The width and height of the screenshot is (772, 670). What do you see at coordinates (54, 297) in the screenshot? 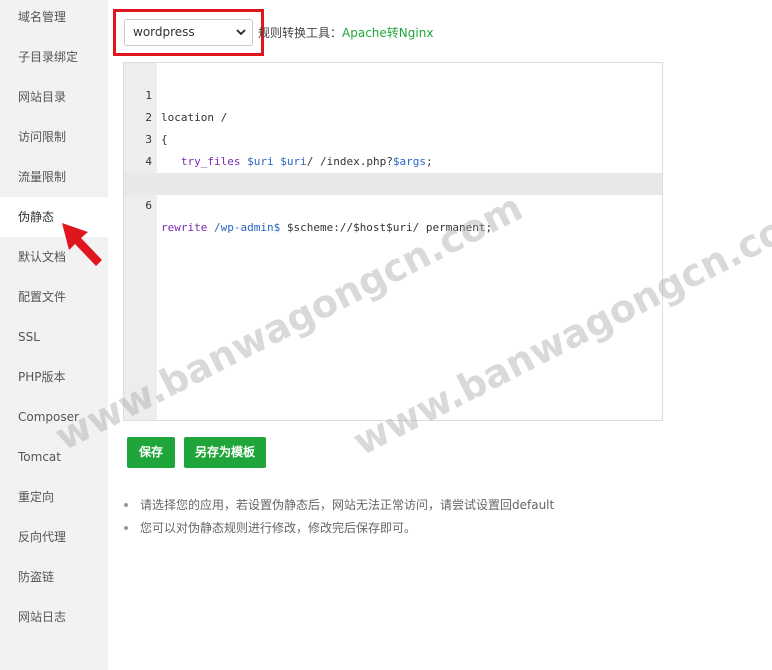
I see `sidebar-item-config-file: 配置文件` at bounding box center [54, 297].